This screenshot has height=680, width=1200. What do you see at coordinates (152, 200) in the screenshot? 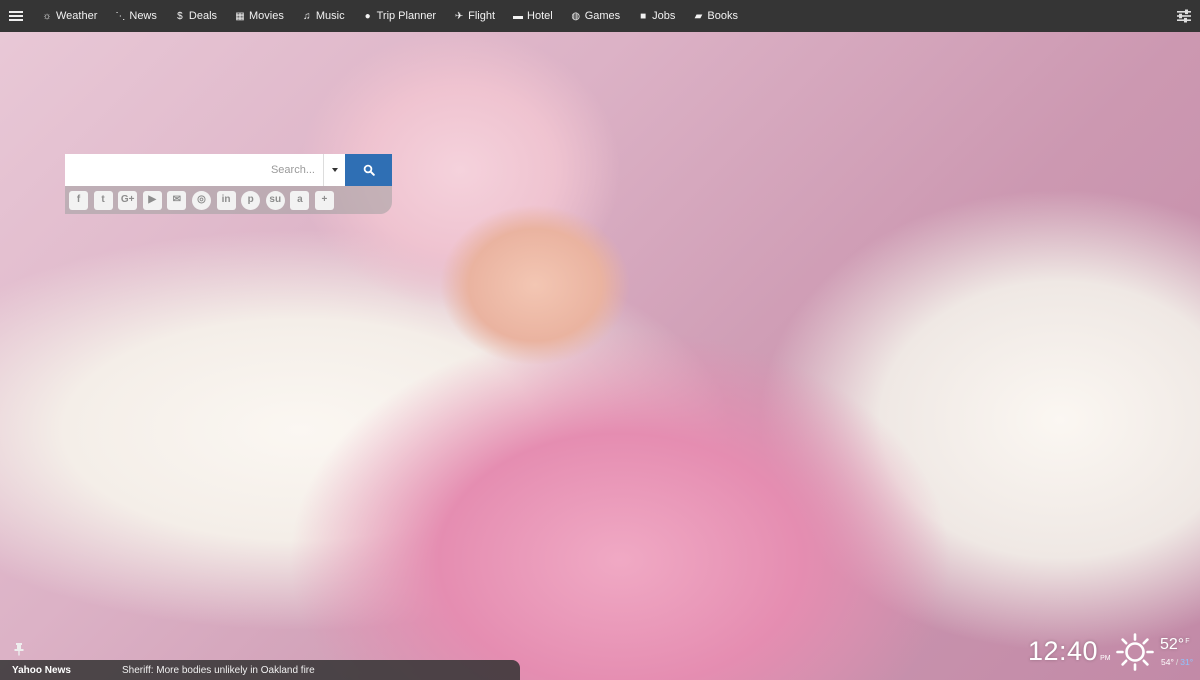
I see `youtube-icon: ▶` at bounding box center [152, 200].